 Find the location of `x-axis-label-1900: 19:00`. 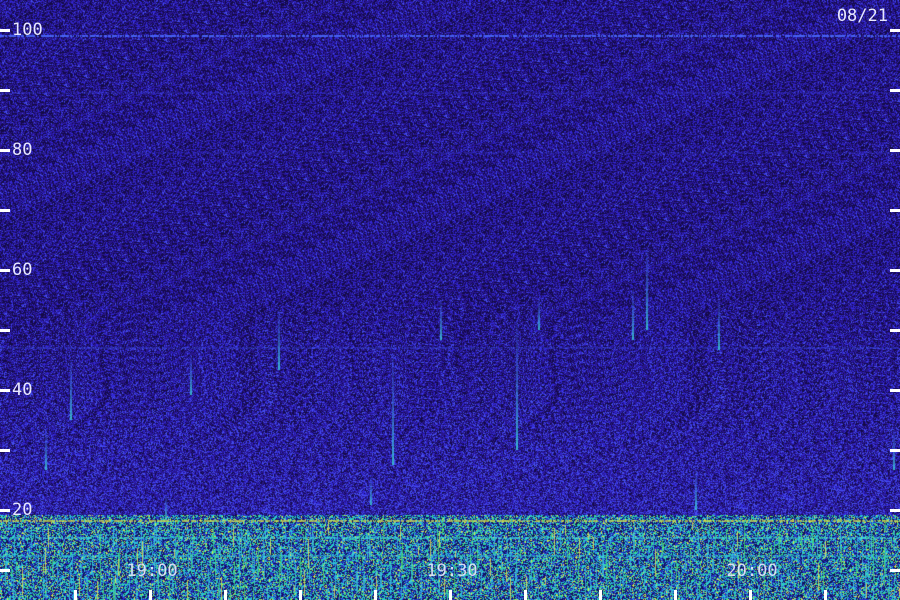

x-axis-label-1900: 19:00 is located at coordinates (152, 571).